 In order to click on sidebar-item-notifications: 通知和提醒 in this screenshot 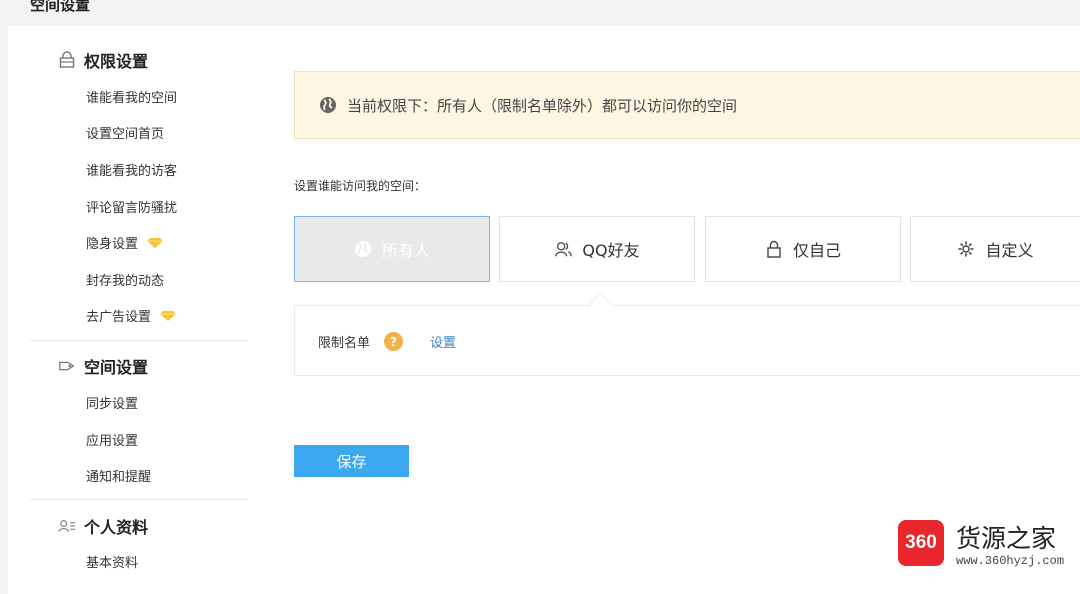, I will do `click(118, 475)`.